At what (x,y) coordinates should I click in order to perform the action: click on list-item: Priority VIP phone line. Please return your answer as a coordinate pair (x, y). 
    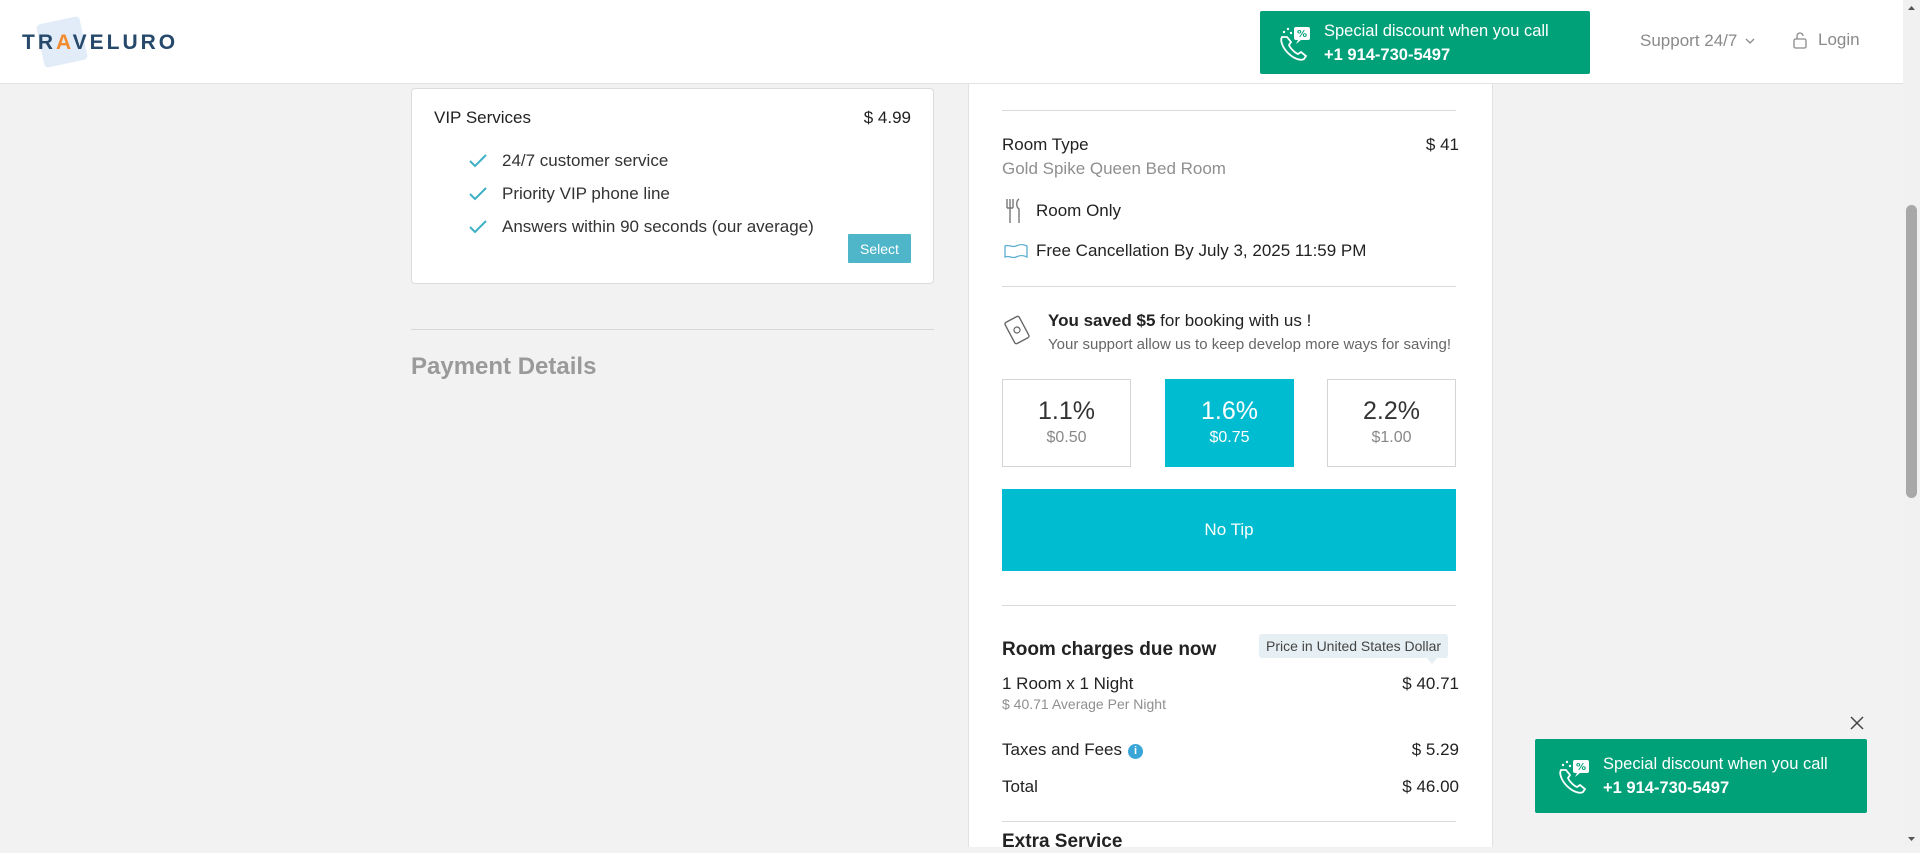
    Looking at the image, I should click on (641, 193).